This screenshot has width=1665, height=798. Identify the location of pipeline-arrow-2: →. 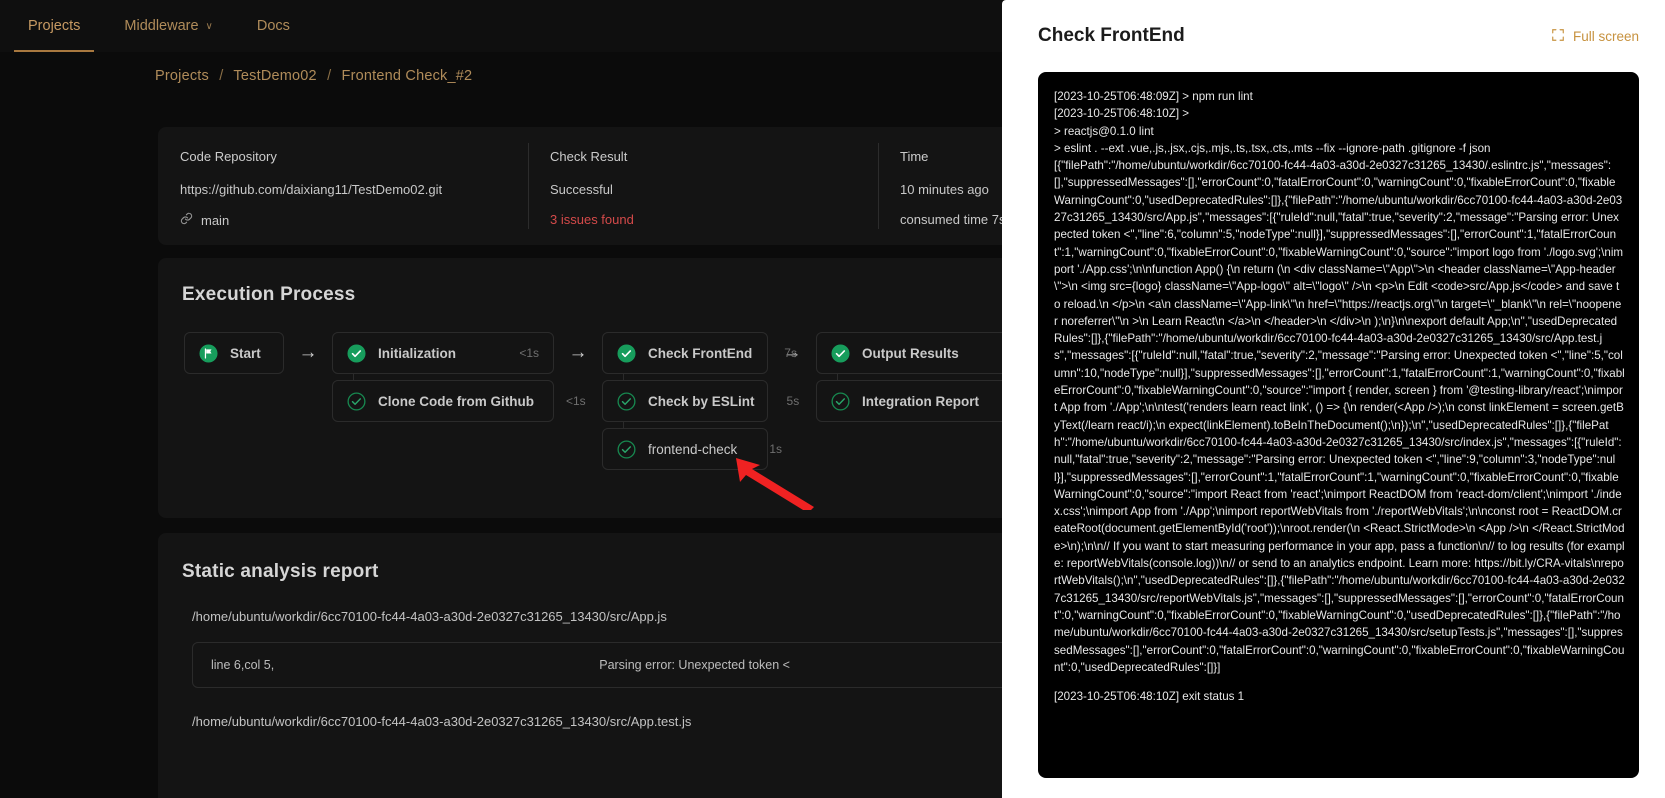
(578, 352).